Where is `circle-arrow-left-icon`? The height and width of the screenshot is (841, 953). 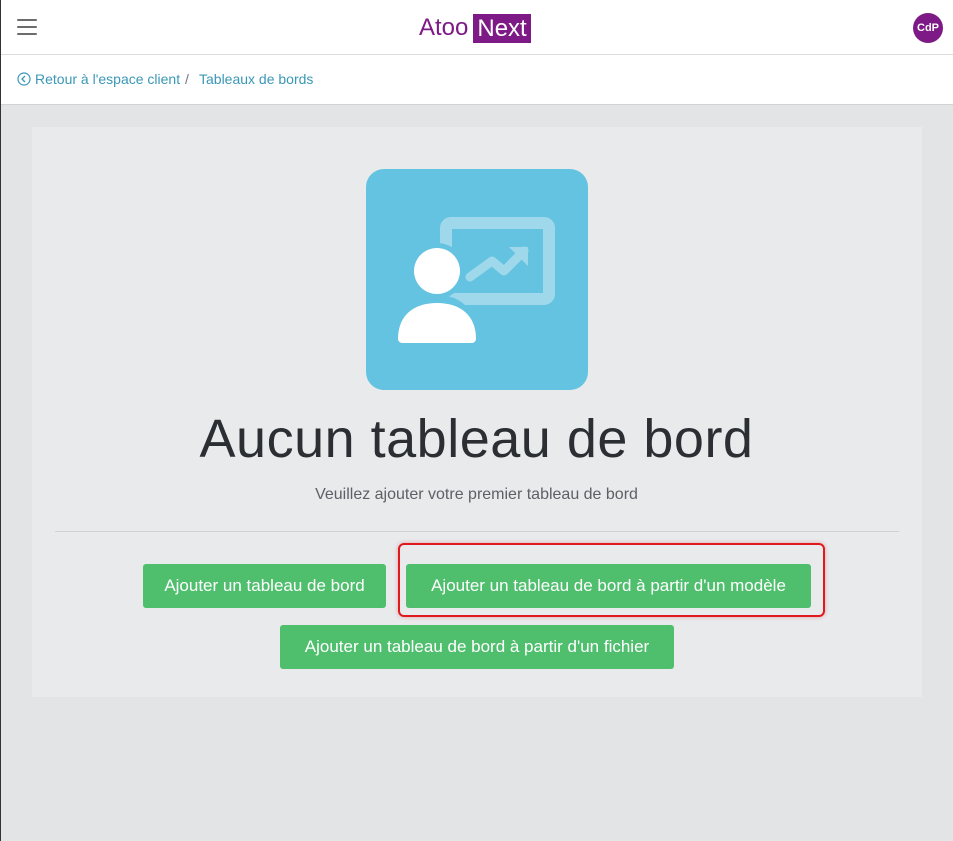 circle-arrow-left-icon is located at coordinates (24, 79).